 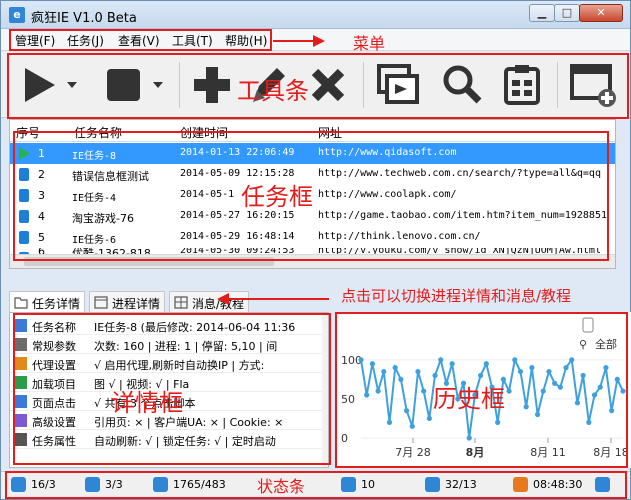 I want to click on window-icon, so click(x=101, y=302).